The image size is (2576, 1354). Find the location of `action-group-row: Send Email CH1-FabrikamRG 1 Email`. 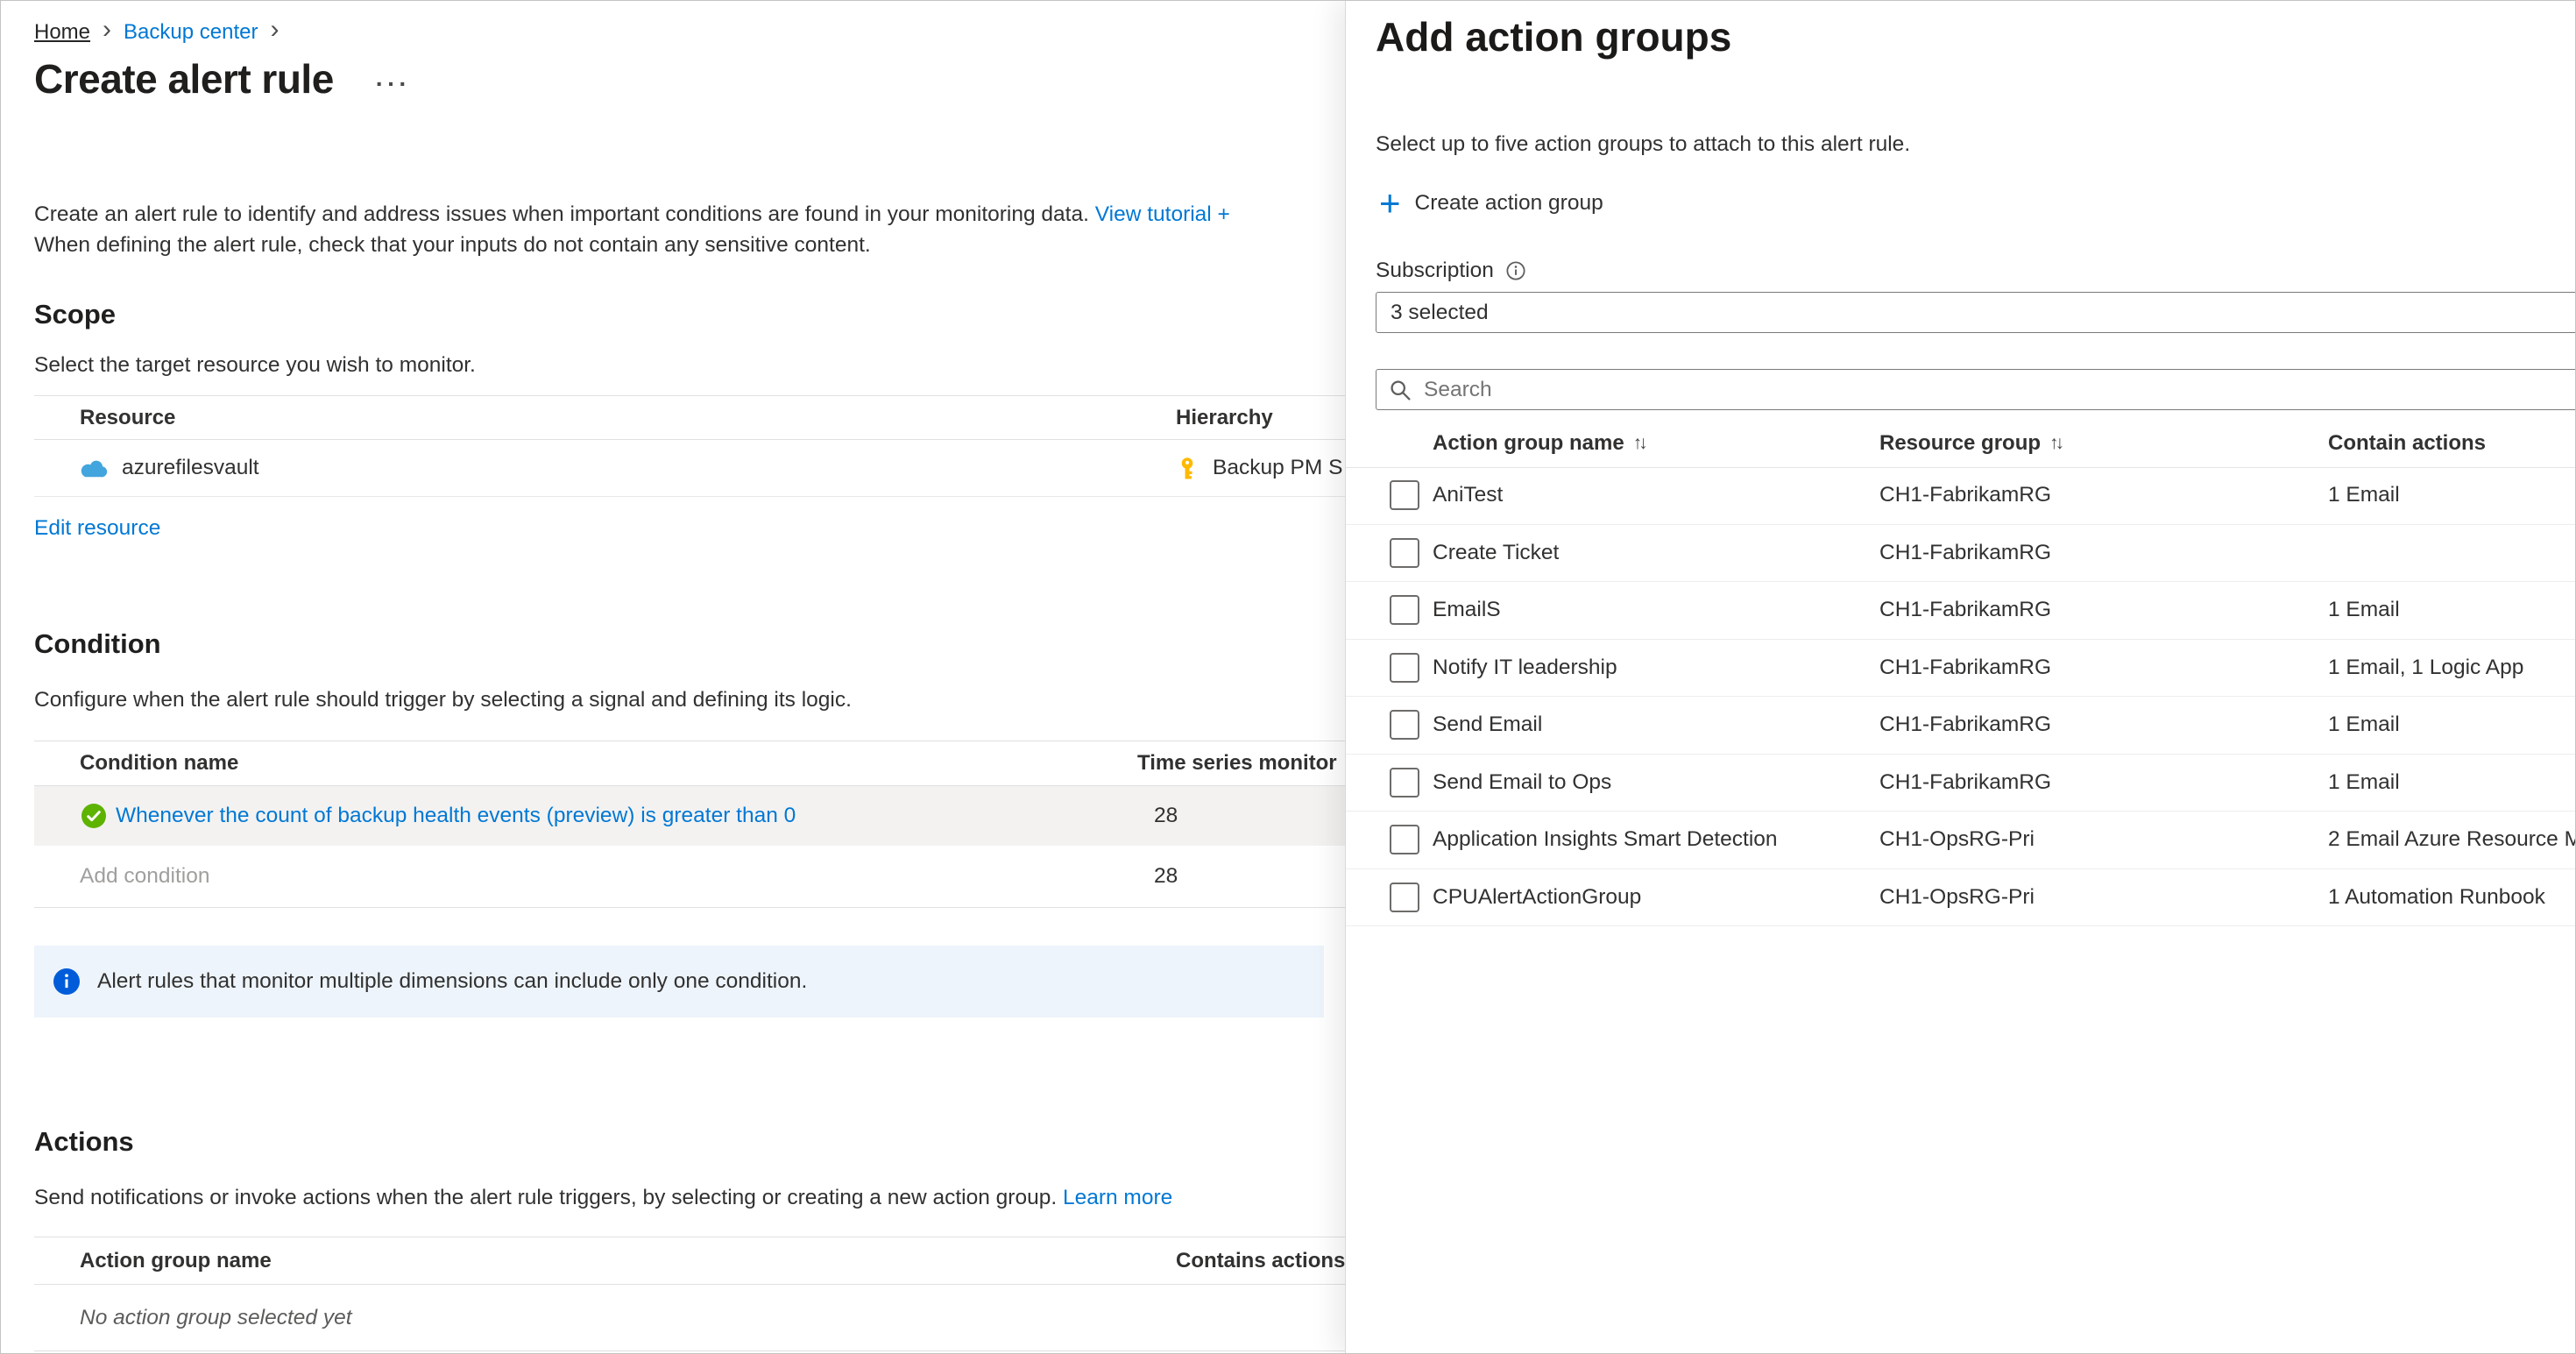

action-group-row: Send Email CH1-FabrikamRG 1 Email is located at coordinates (1960, 726).